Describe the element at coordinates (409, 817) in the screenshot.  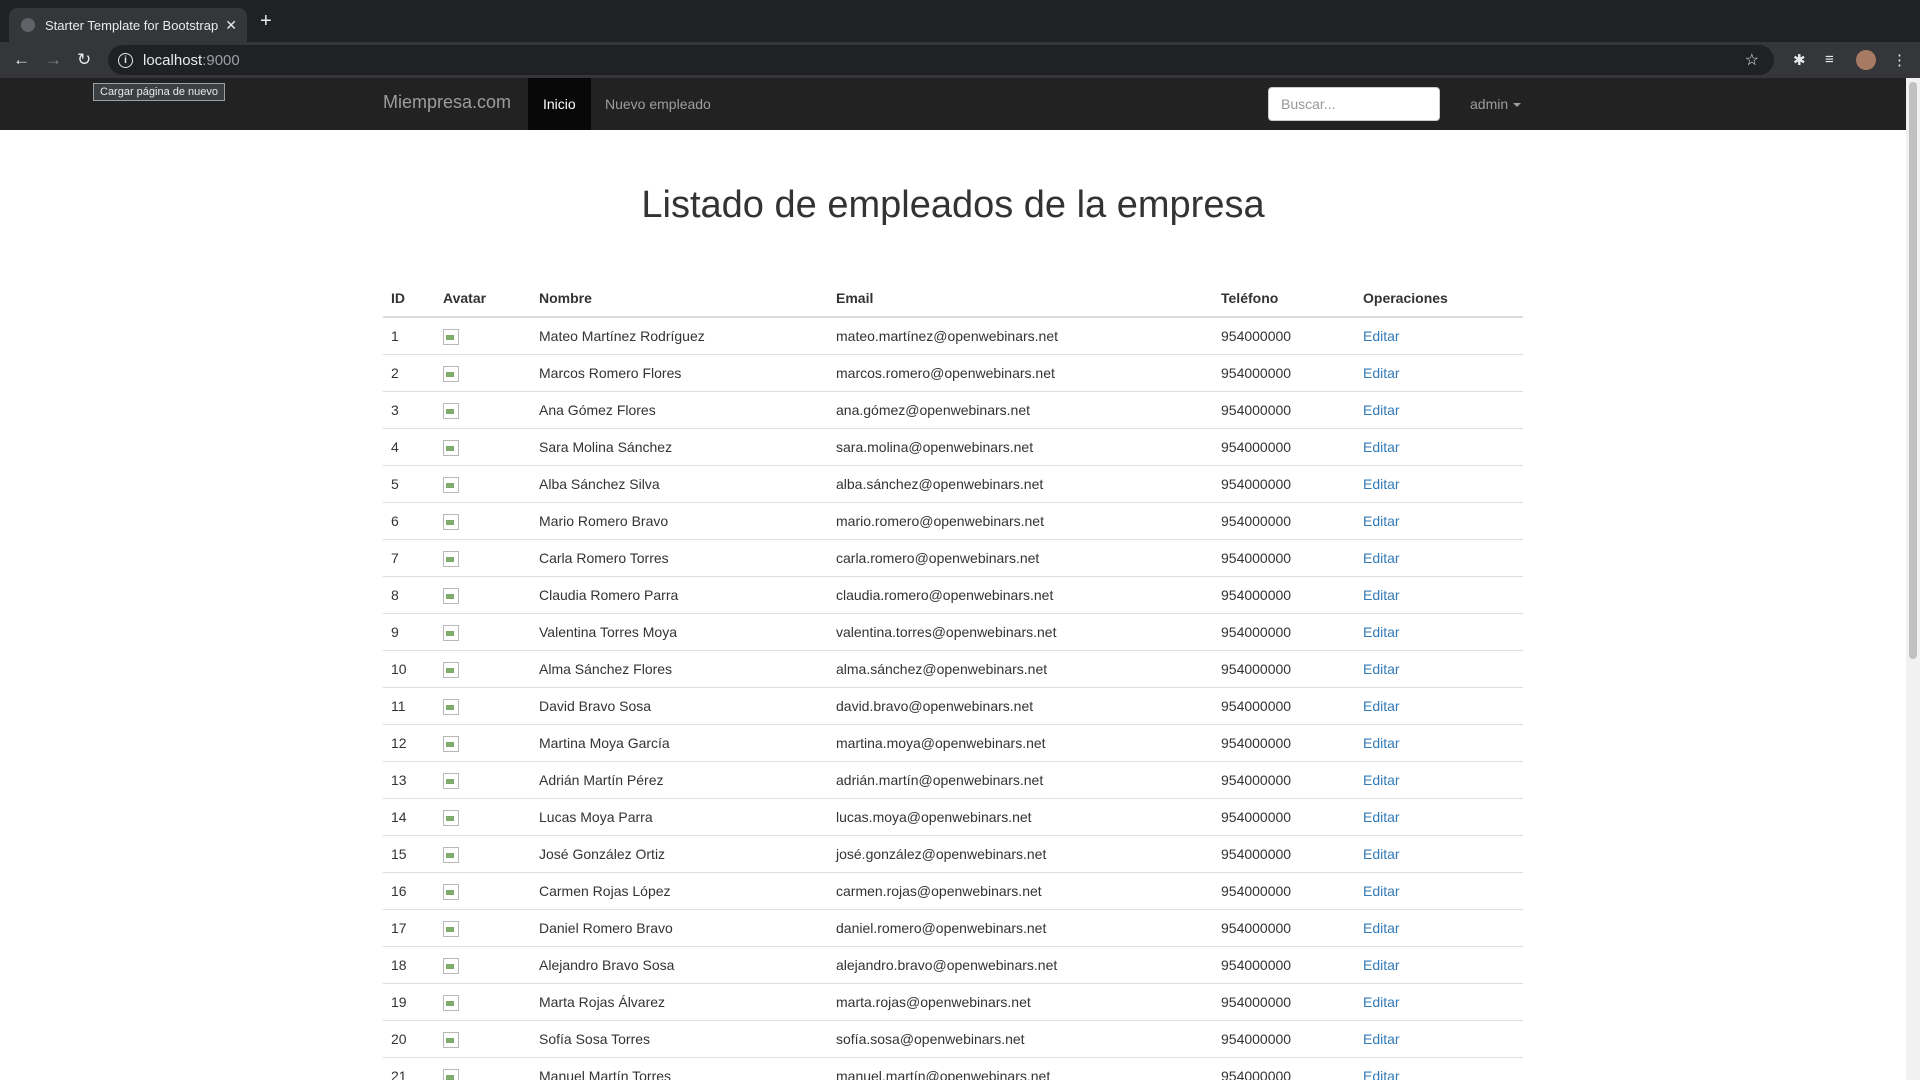
I see `cell-id: 14` at that location.